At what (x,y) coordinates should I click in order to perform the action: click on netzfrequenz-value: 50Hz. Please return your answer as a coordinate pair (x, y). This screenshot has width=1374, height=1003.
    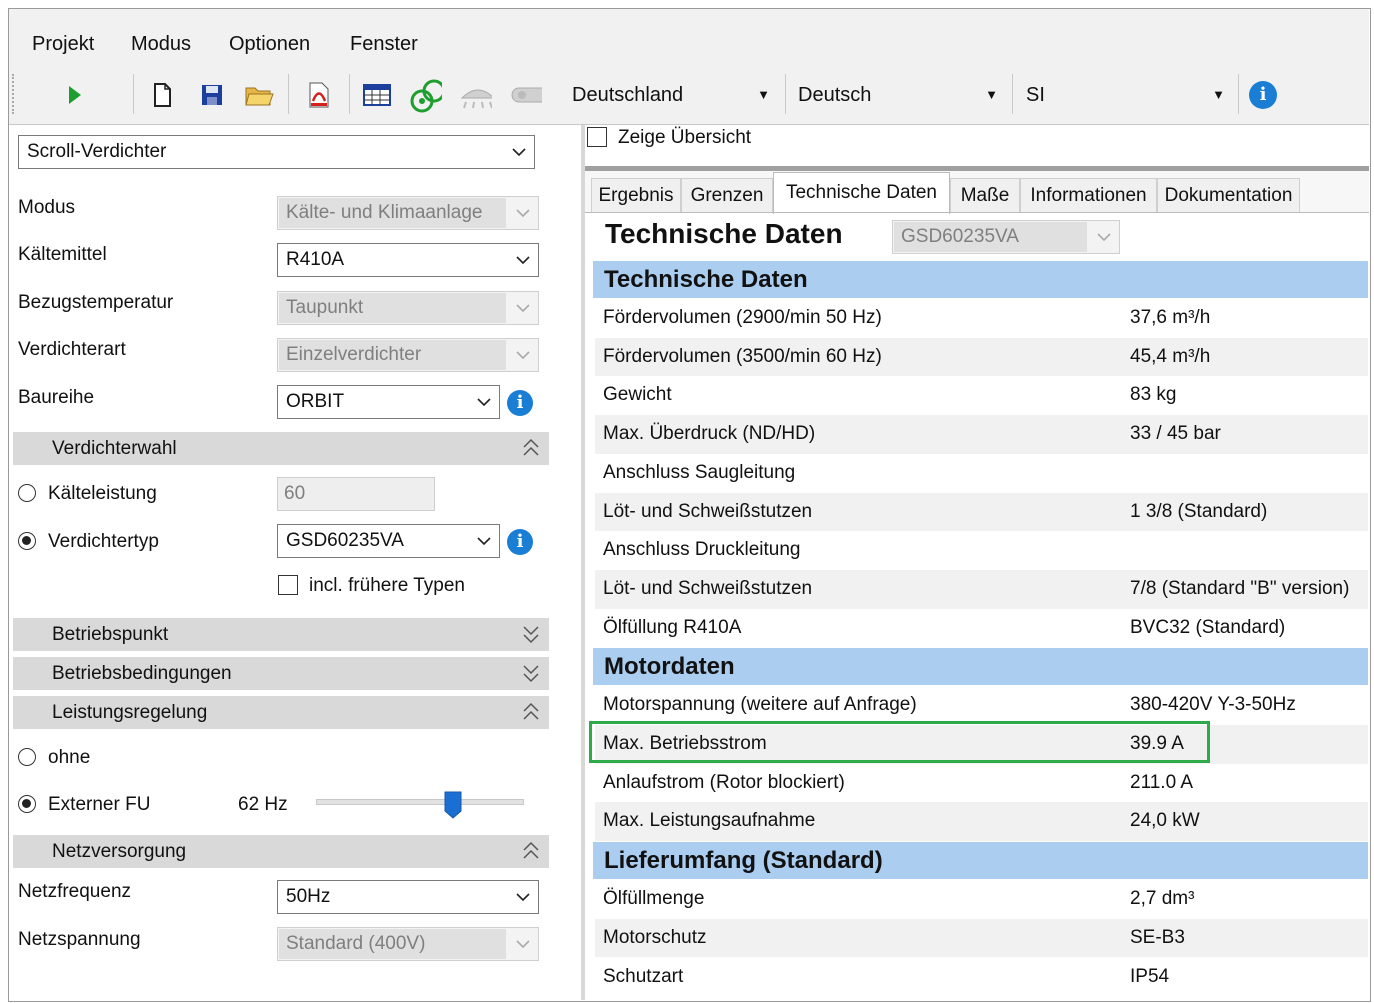
    Looking at the image, I should click on (308, 896).